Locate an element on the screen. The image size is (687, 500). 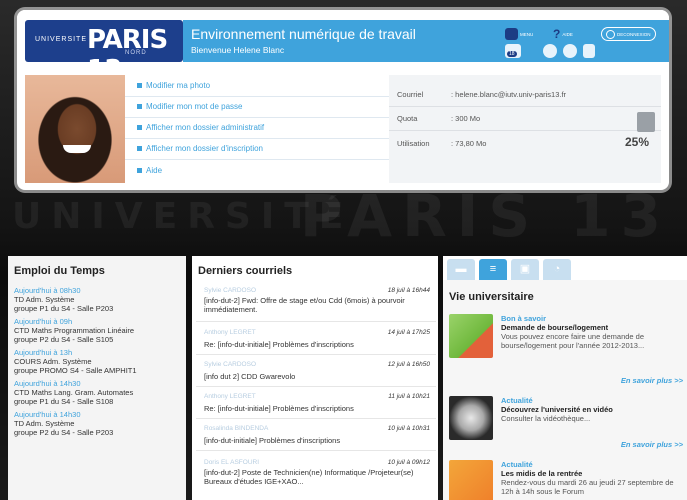
document-icon is located at coordinates (589, 51).